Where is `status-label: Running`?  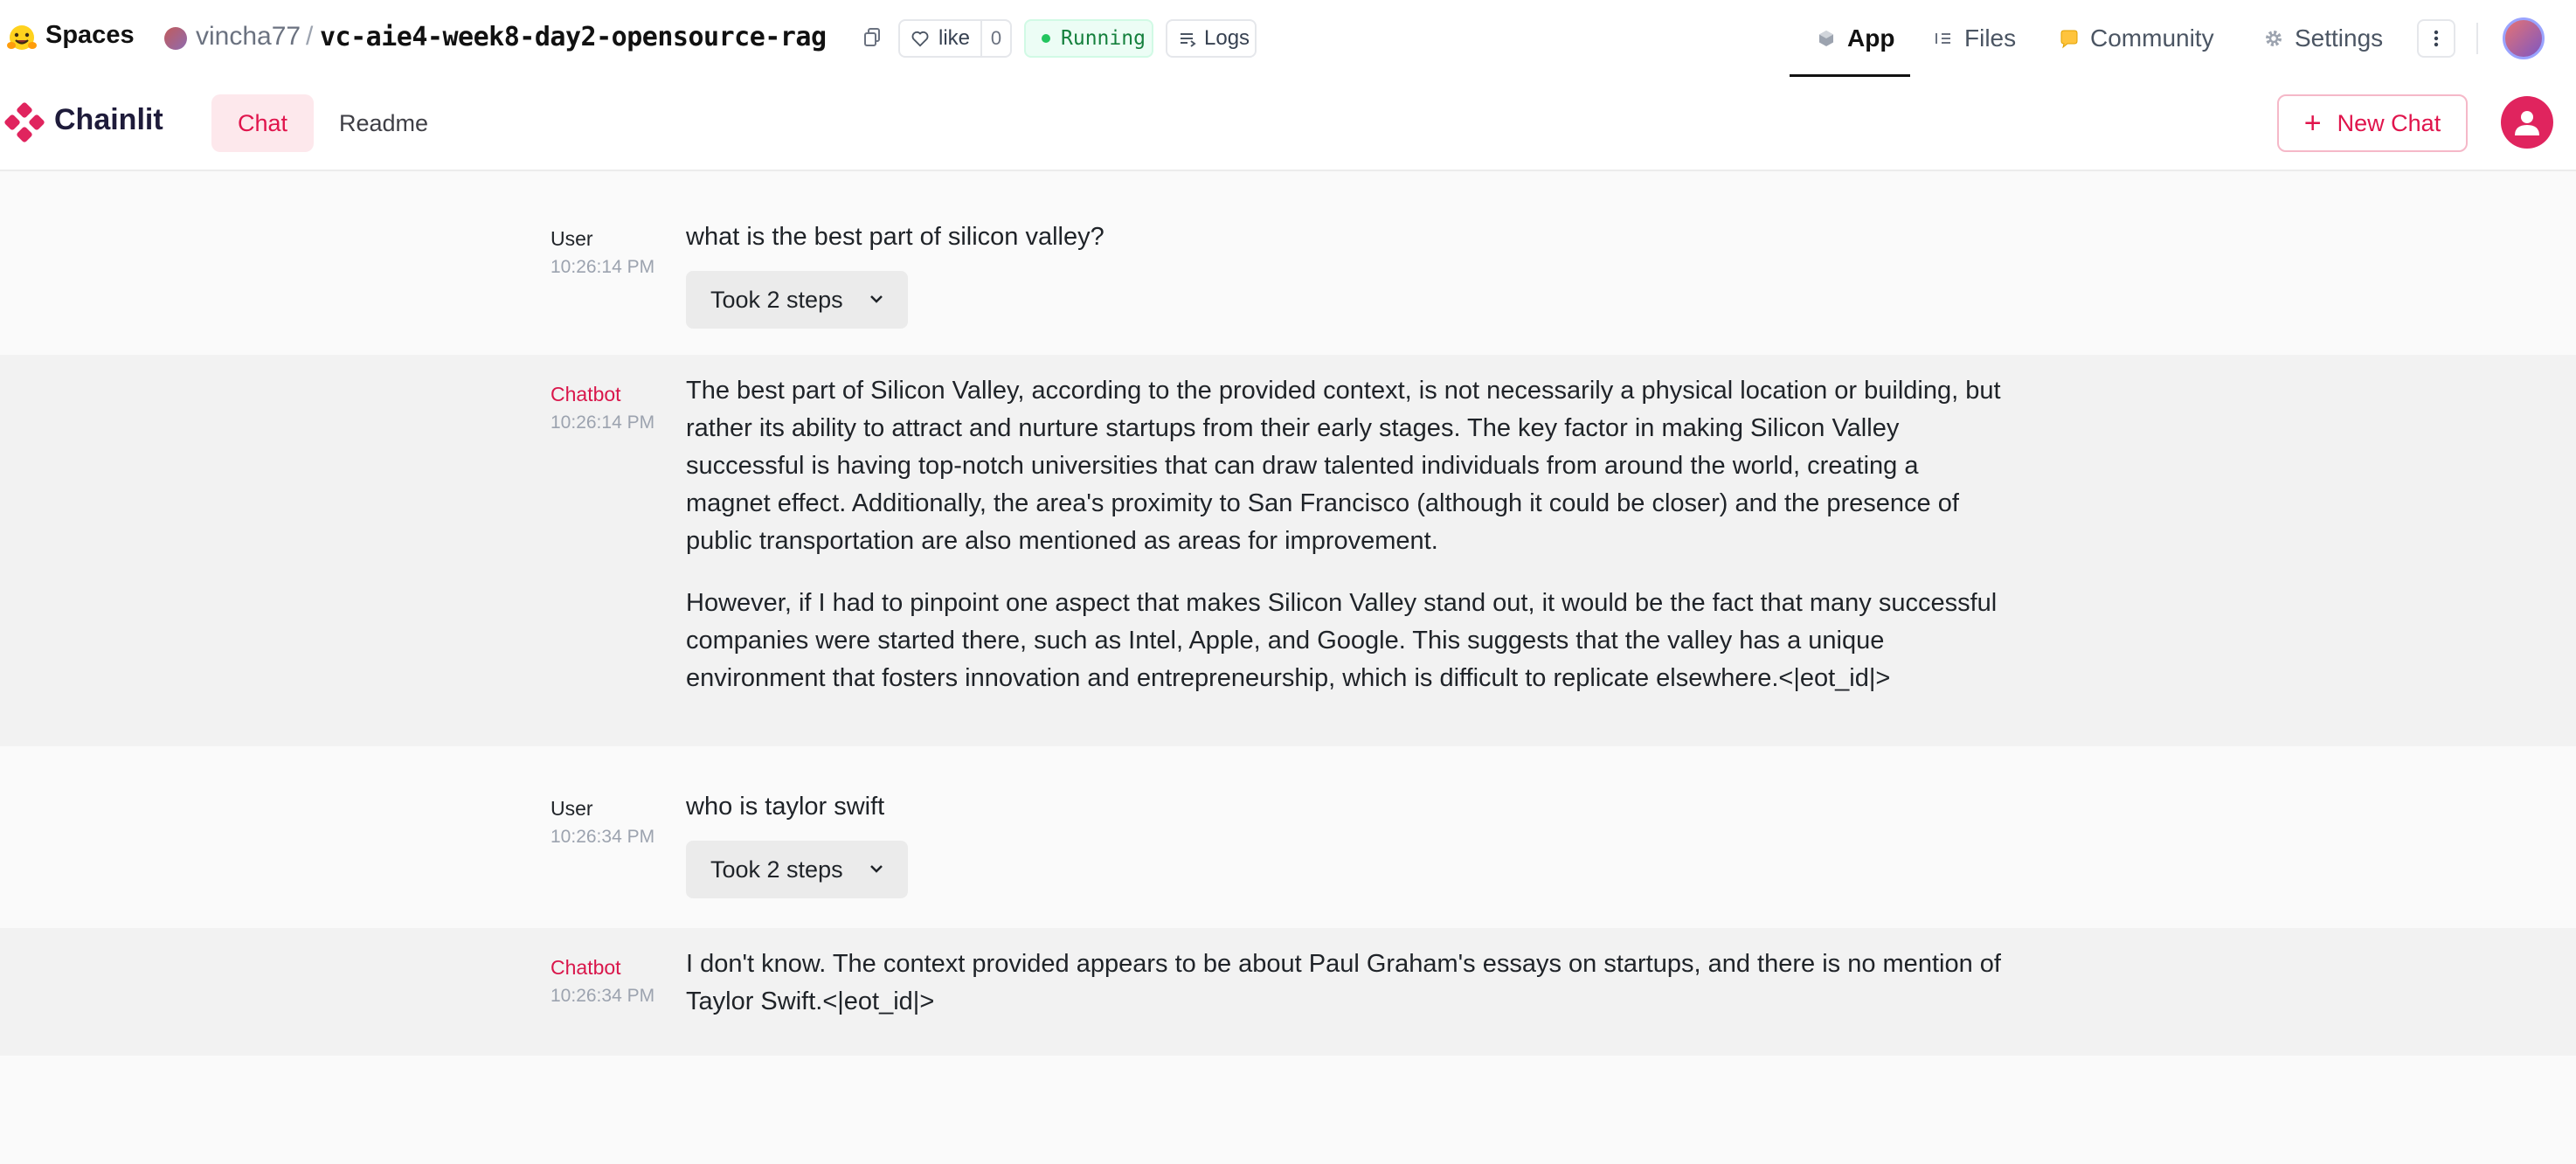 status-label: Running is located at coordinates (1103, 38).